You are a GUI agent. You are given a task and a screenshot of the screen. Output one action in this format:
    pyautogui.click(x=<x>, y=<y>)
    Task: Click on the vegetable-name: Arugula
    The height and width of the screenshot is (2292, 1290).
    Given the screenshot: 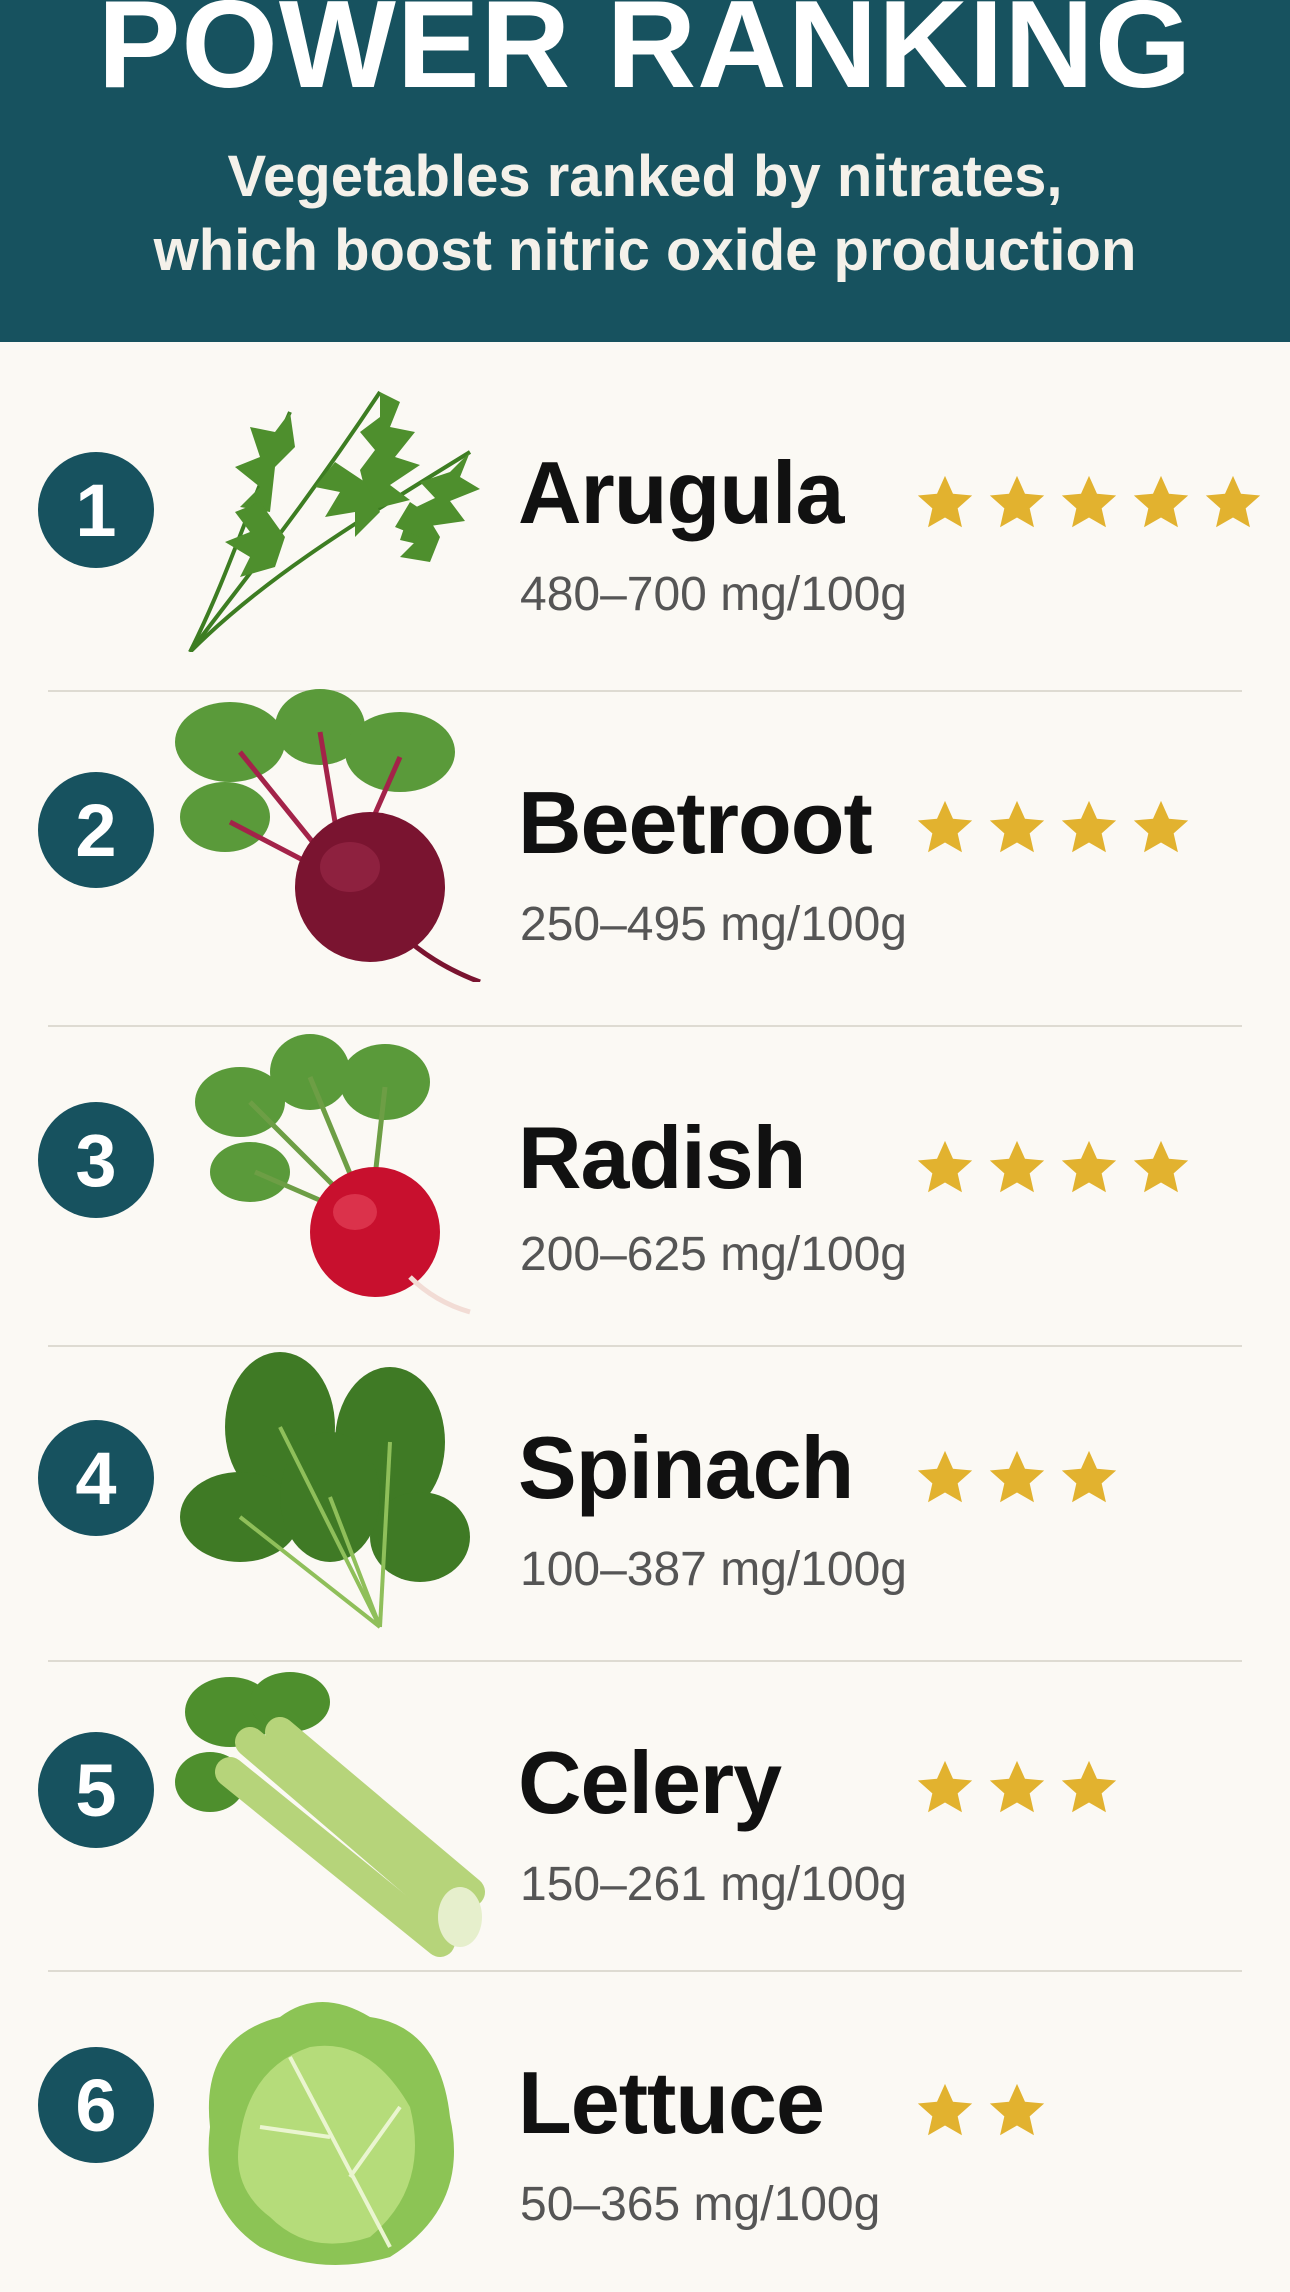 What is the action you would take?
    pyautogui.click(x=681, y=492)
    